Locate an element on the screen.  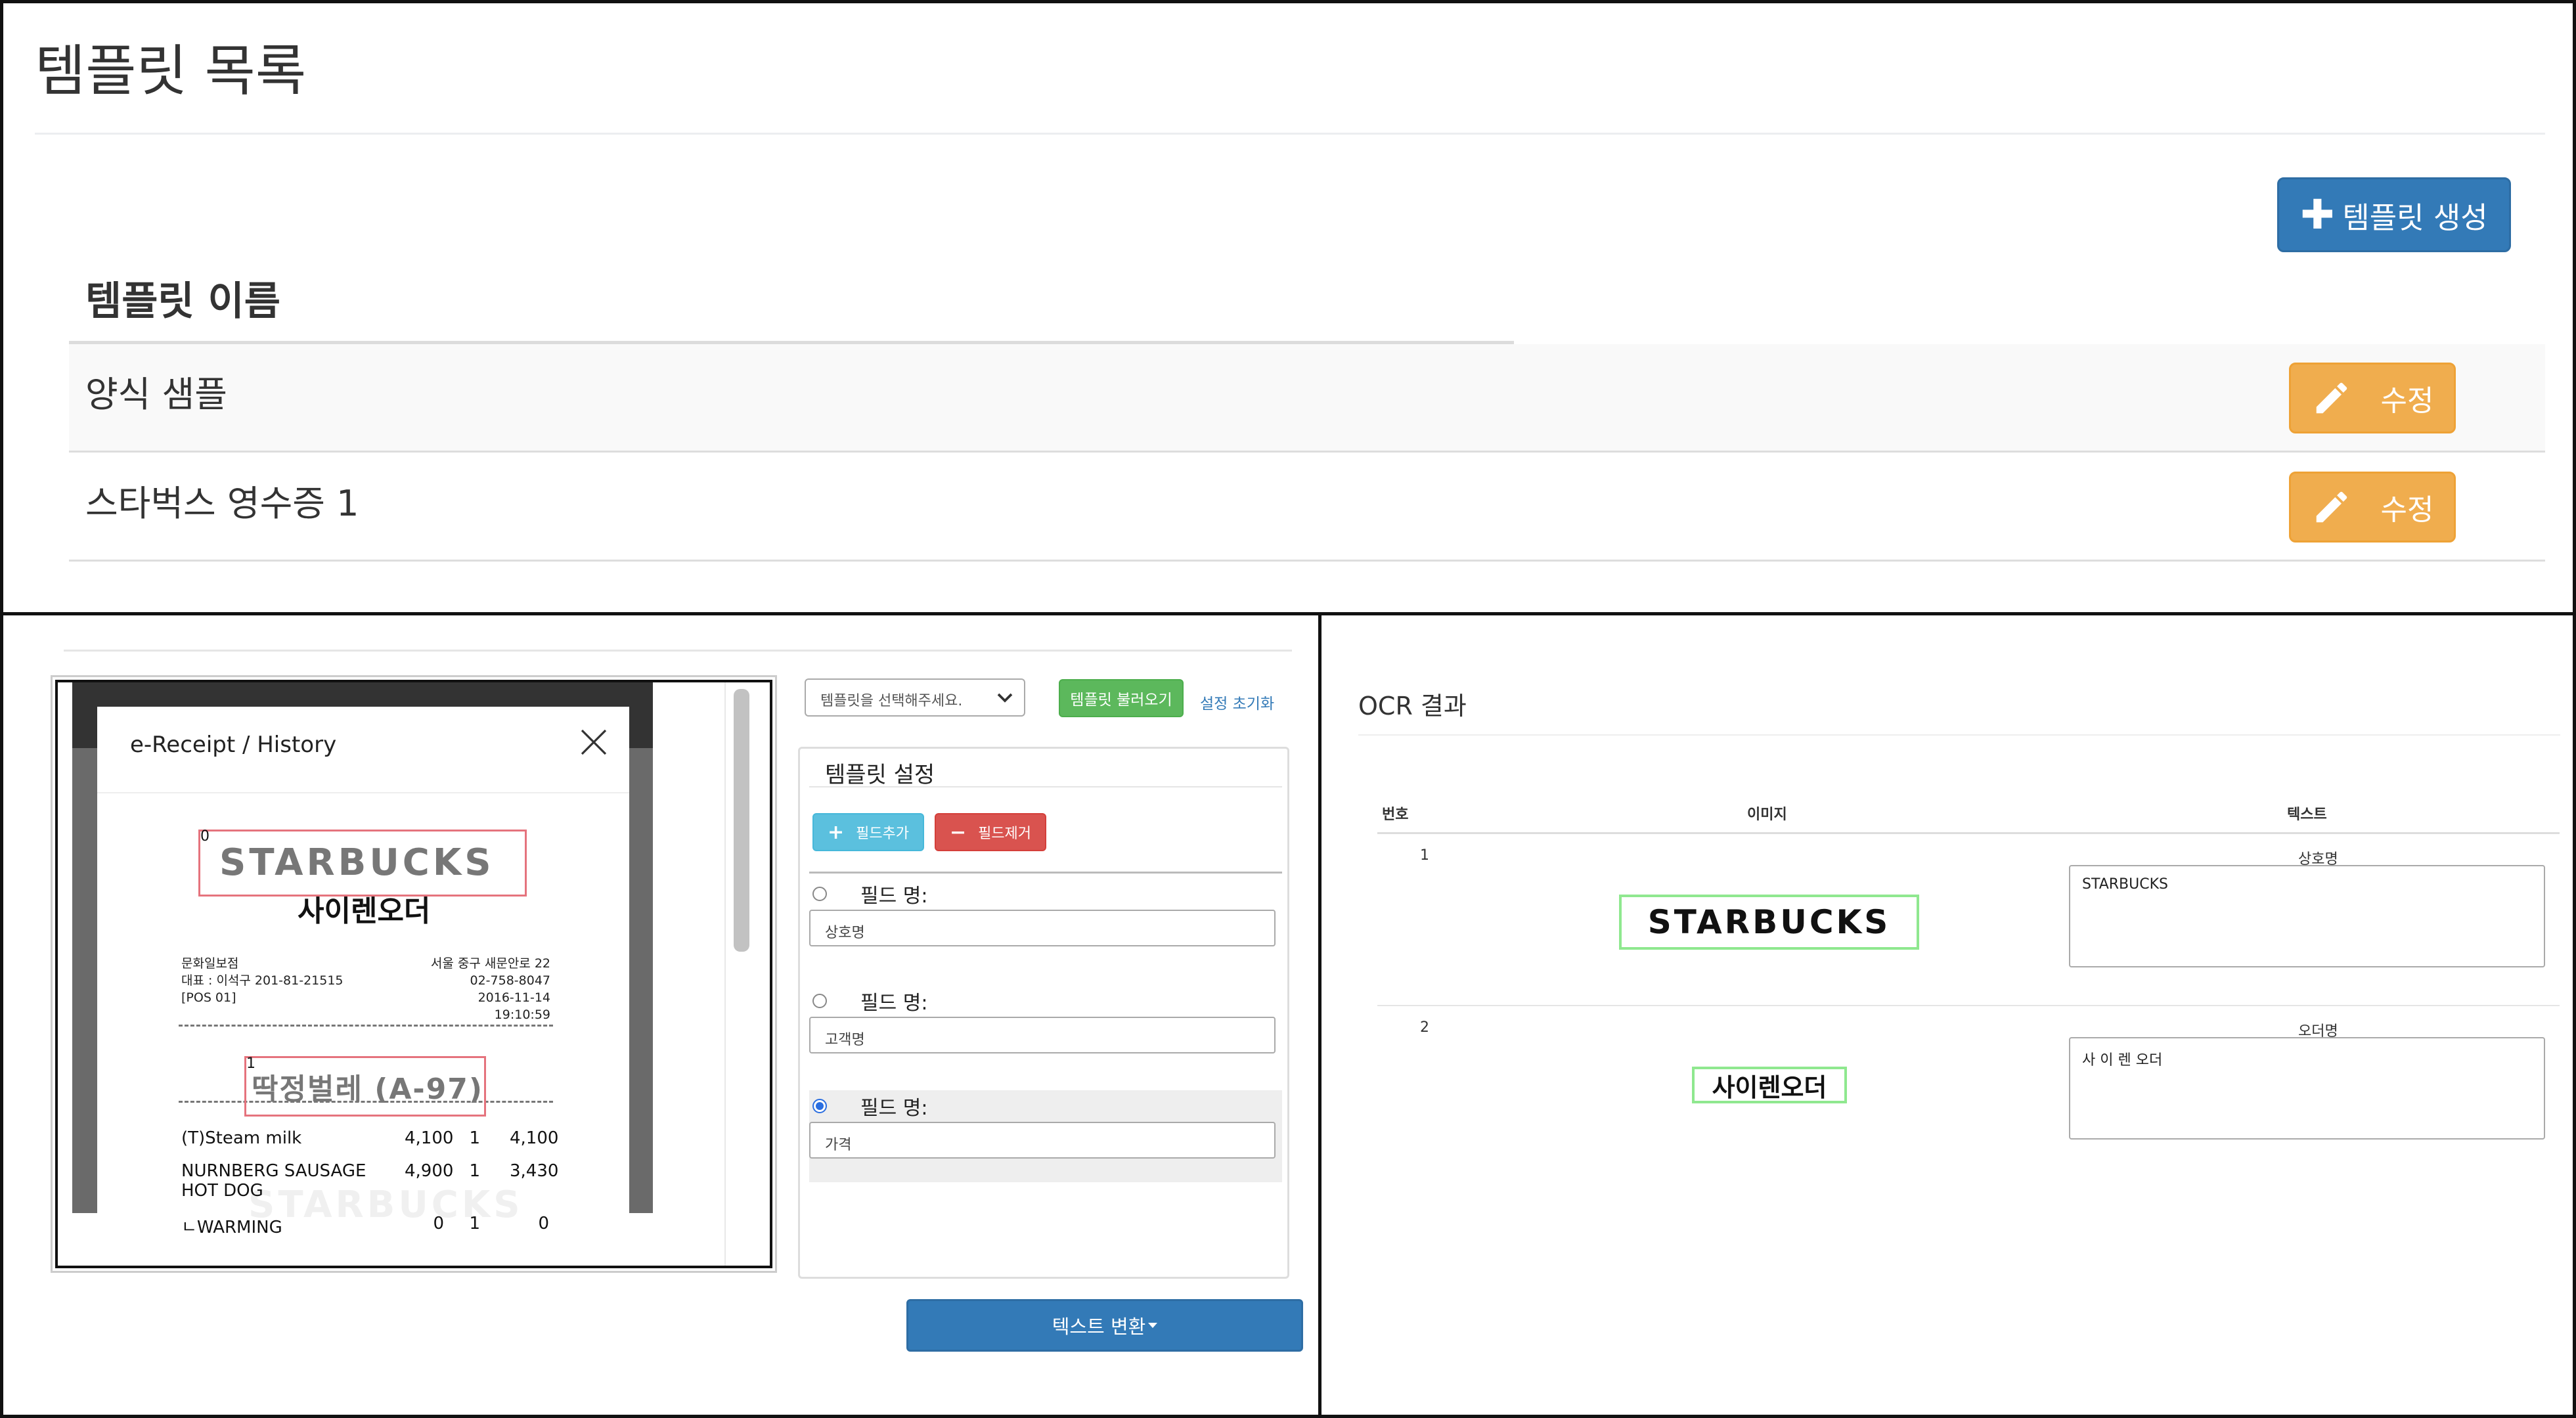
create-template-button: ✚ 템플릿 생성 is located at coordinates (2394, 214).